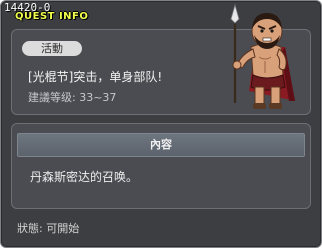 Image resolution: width=322 pixels, height=248 pixels. What do you see at coordinates (95, 77) in the screenshot?
I see `quest-name: [光棍节]突击，单身部队!` at bounding box center [95, 77].